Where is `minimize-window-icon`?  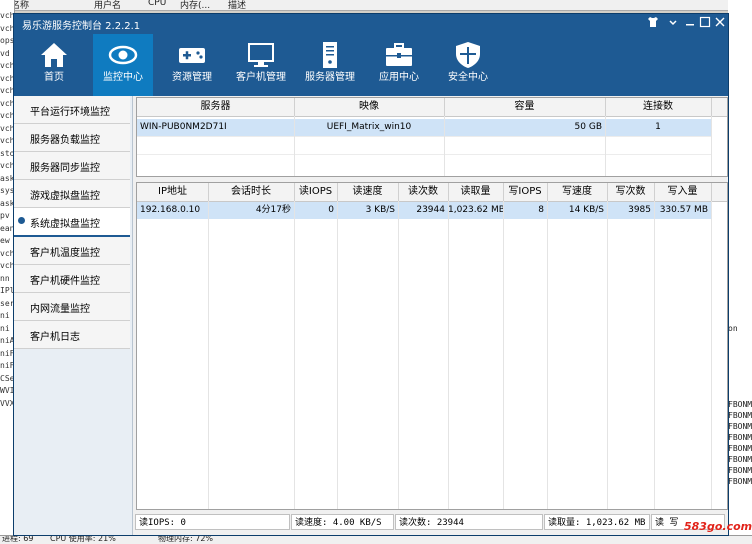
minimize-window-icon is located at coordinates (690, 23).